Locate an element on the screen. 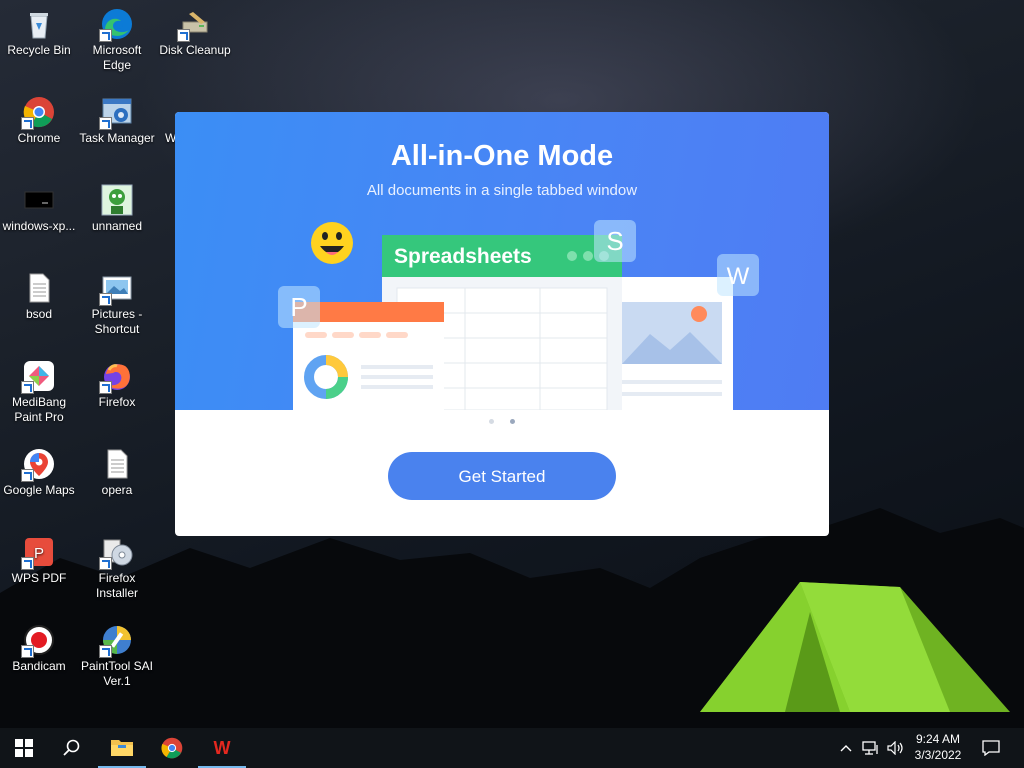  file-explorer-icon is located at coordinates (122, 748).